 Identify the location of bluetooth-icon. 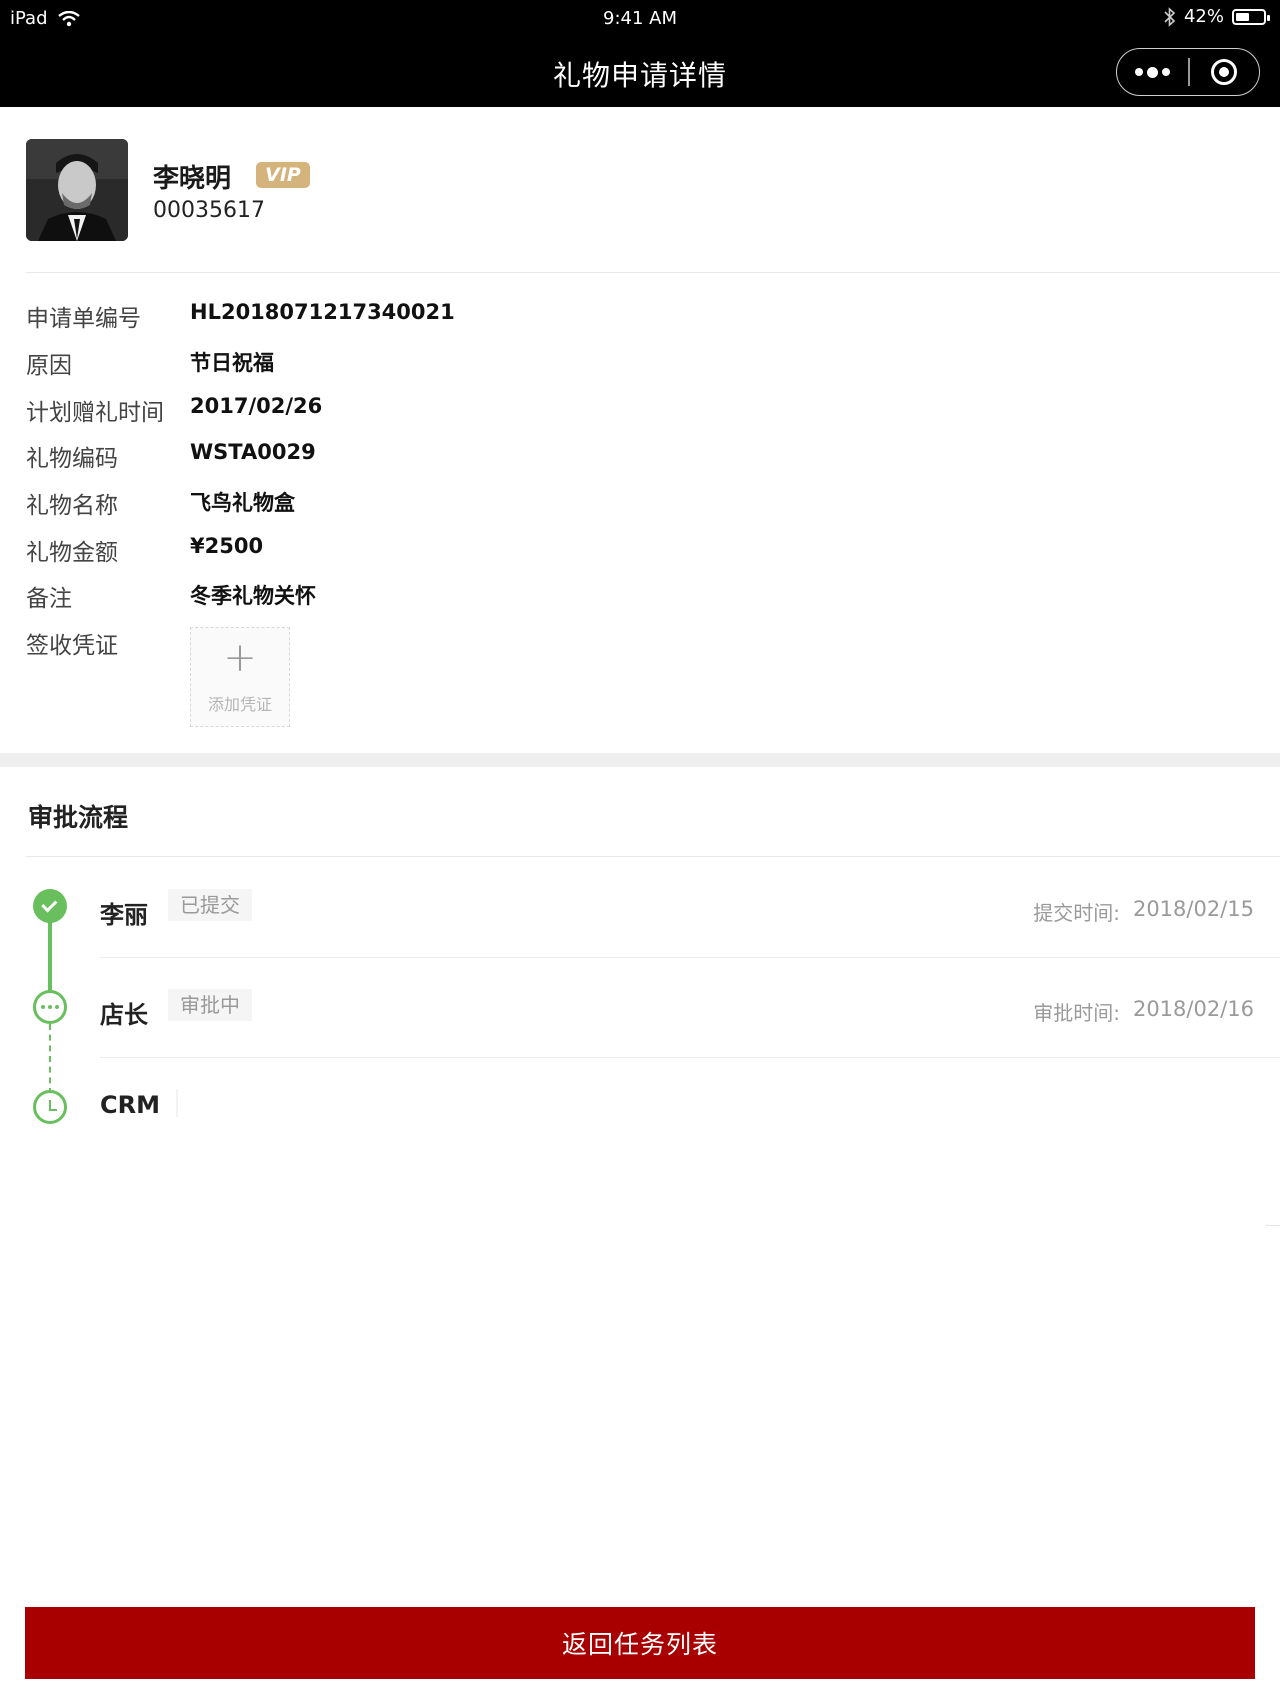
(1170, 16).